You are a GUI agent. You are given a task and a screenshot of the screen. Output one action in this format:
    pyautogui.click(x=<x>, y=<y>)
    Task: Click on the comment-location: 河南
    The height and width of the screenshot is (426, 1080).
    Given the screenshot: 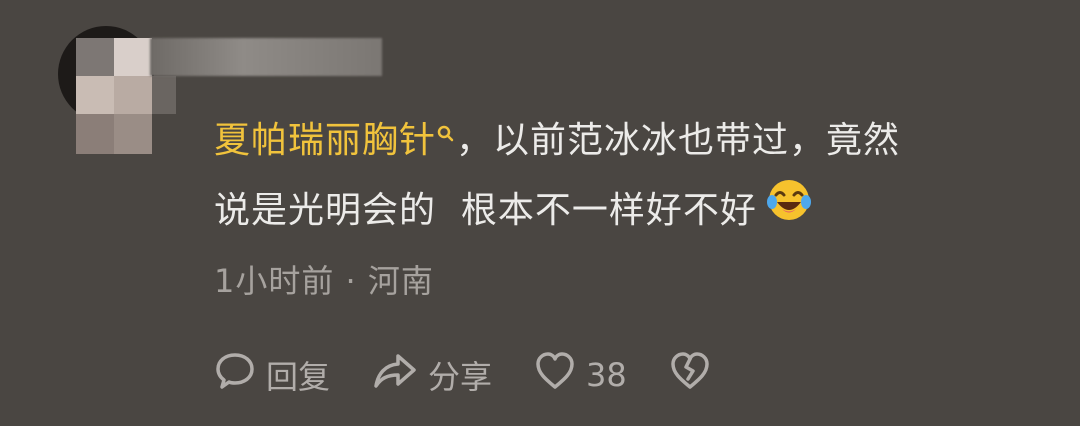 What is the action you would take?
    pyautogui.click(x=400, y=281)
    